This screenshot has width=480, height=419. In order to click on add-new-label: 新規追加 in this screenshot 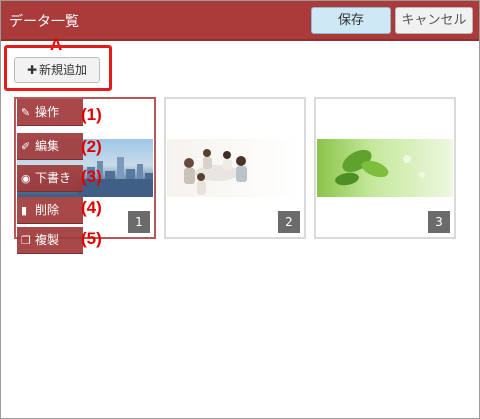, I will do `click(63, 70)`.